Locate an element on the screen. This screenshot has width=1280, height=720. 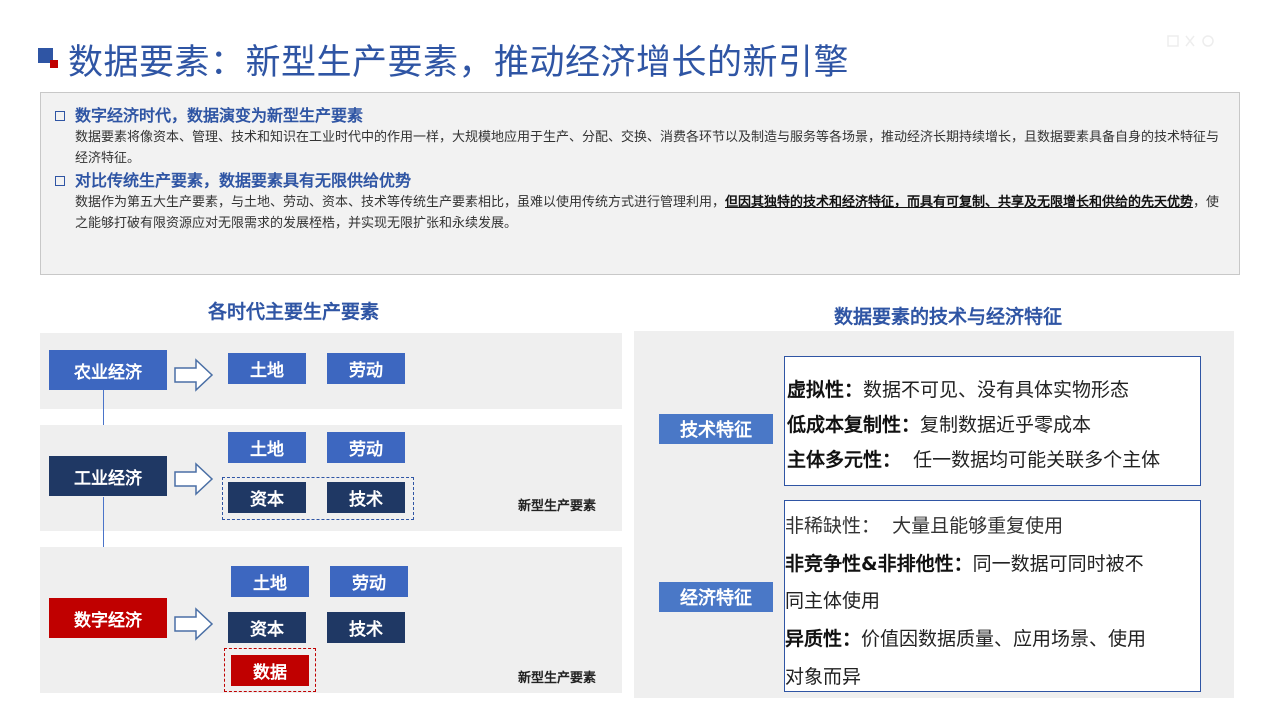
feature-heterogeneity-cont: 对象而异 is located at coordinates (992, 680).